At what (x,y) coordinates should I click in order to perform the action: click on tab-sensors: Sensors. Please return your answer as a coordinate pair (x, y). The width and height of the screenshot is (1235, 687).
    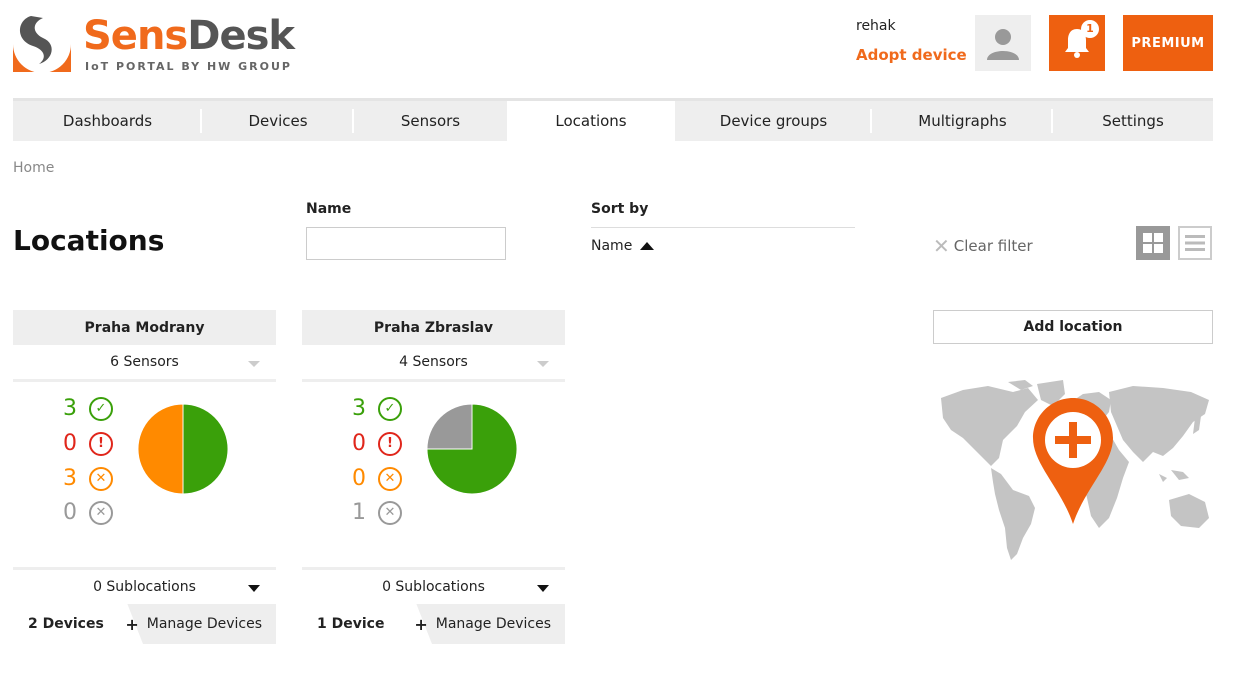
    Looking at the image, I should click on (430, 121).